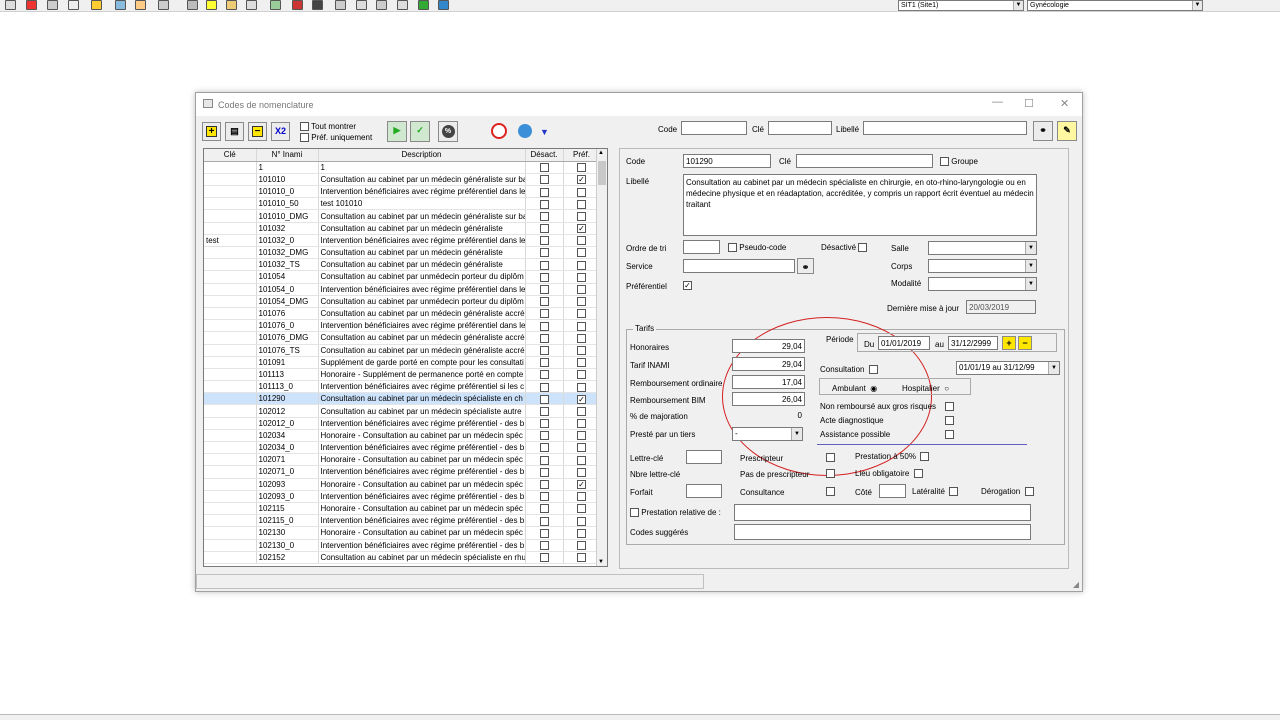  Describe the element at coordinates (959, 162) in the screenshot. I see `groupe-option: Groupe` at that location.